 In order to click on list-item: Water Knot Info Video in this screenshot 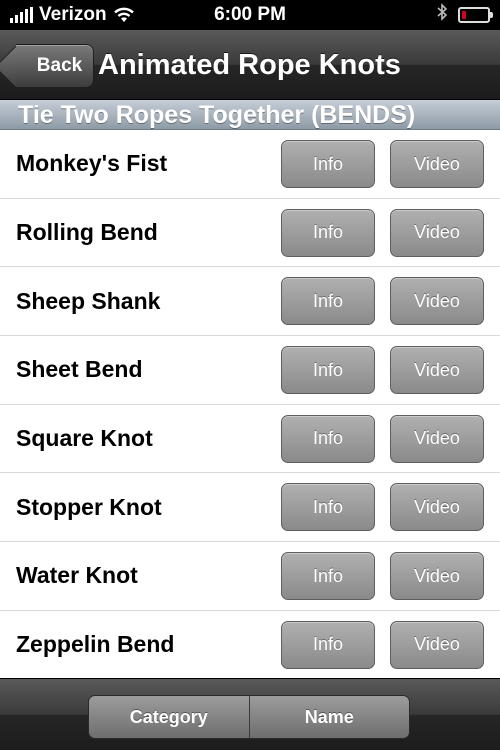, I will do `click(250, 576)`.